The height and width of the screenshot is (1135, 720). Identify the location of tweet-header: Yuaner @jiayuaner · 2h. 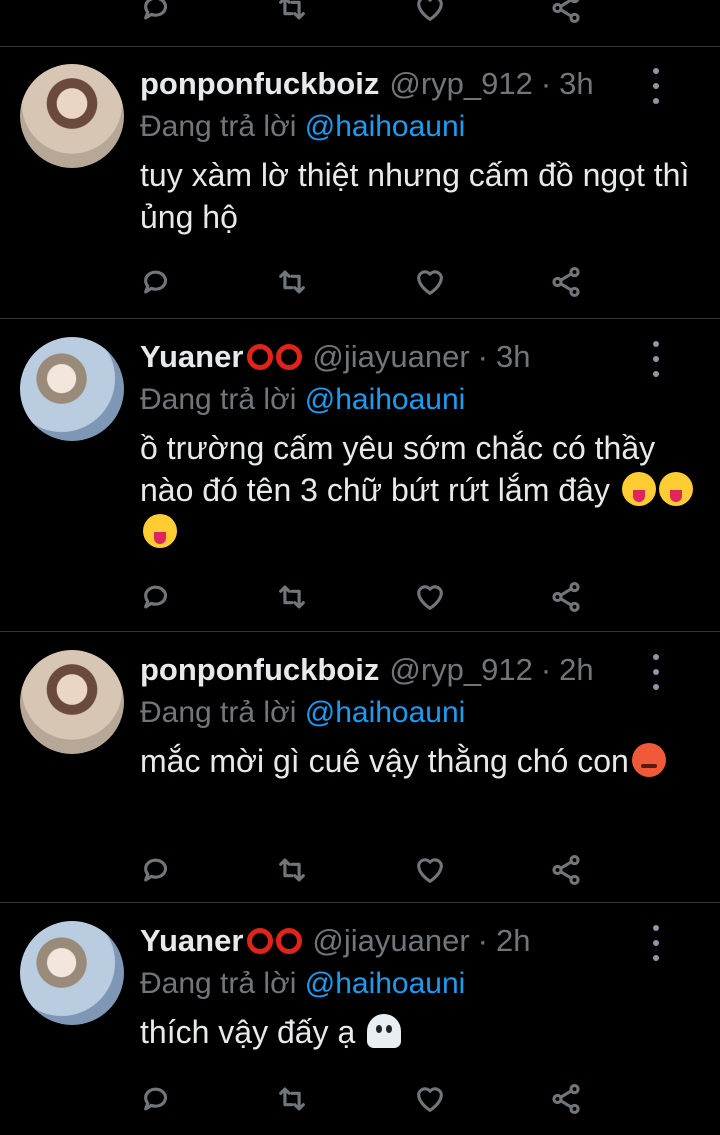
(420, 945).